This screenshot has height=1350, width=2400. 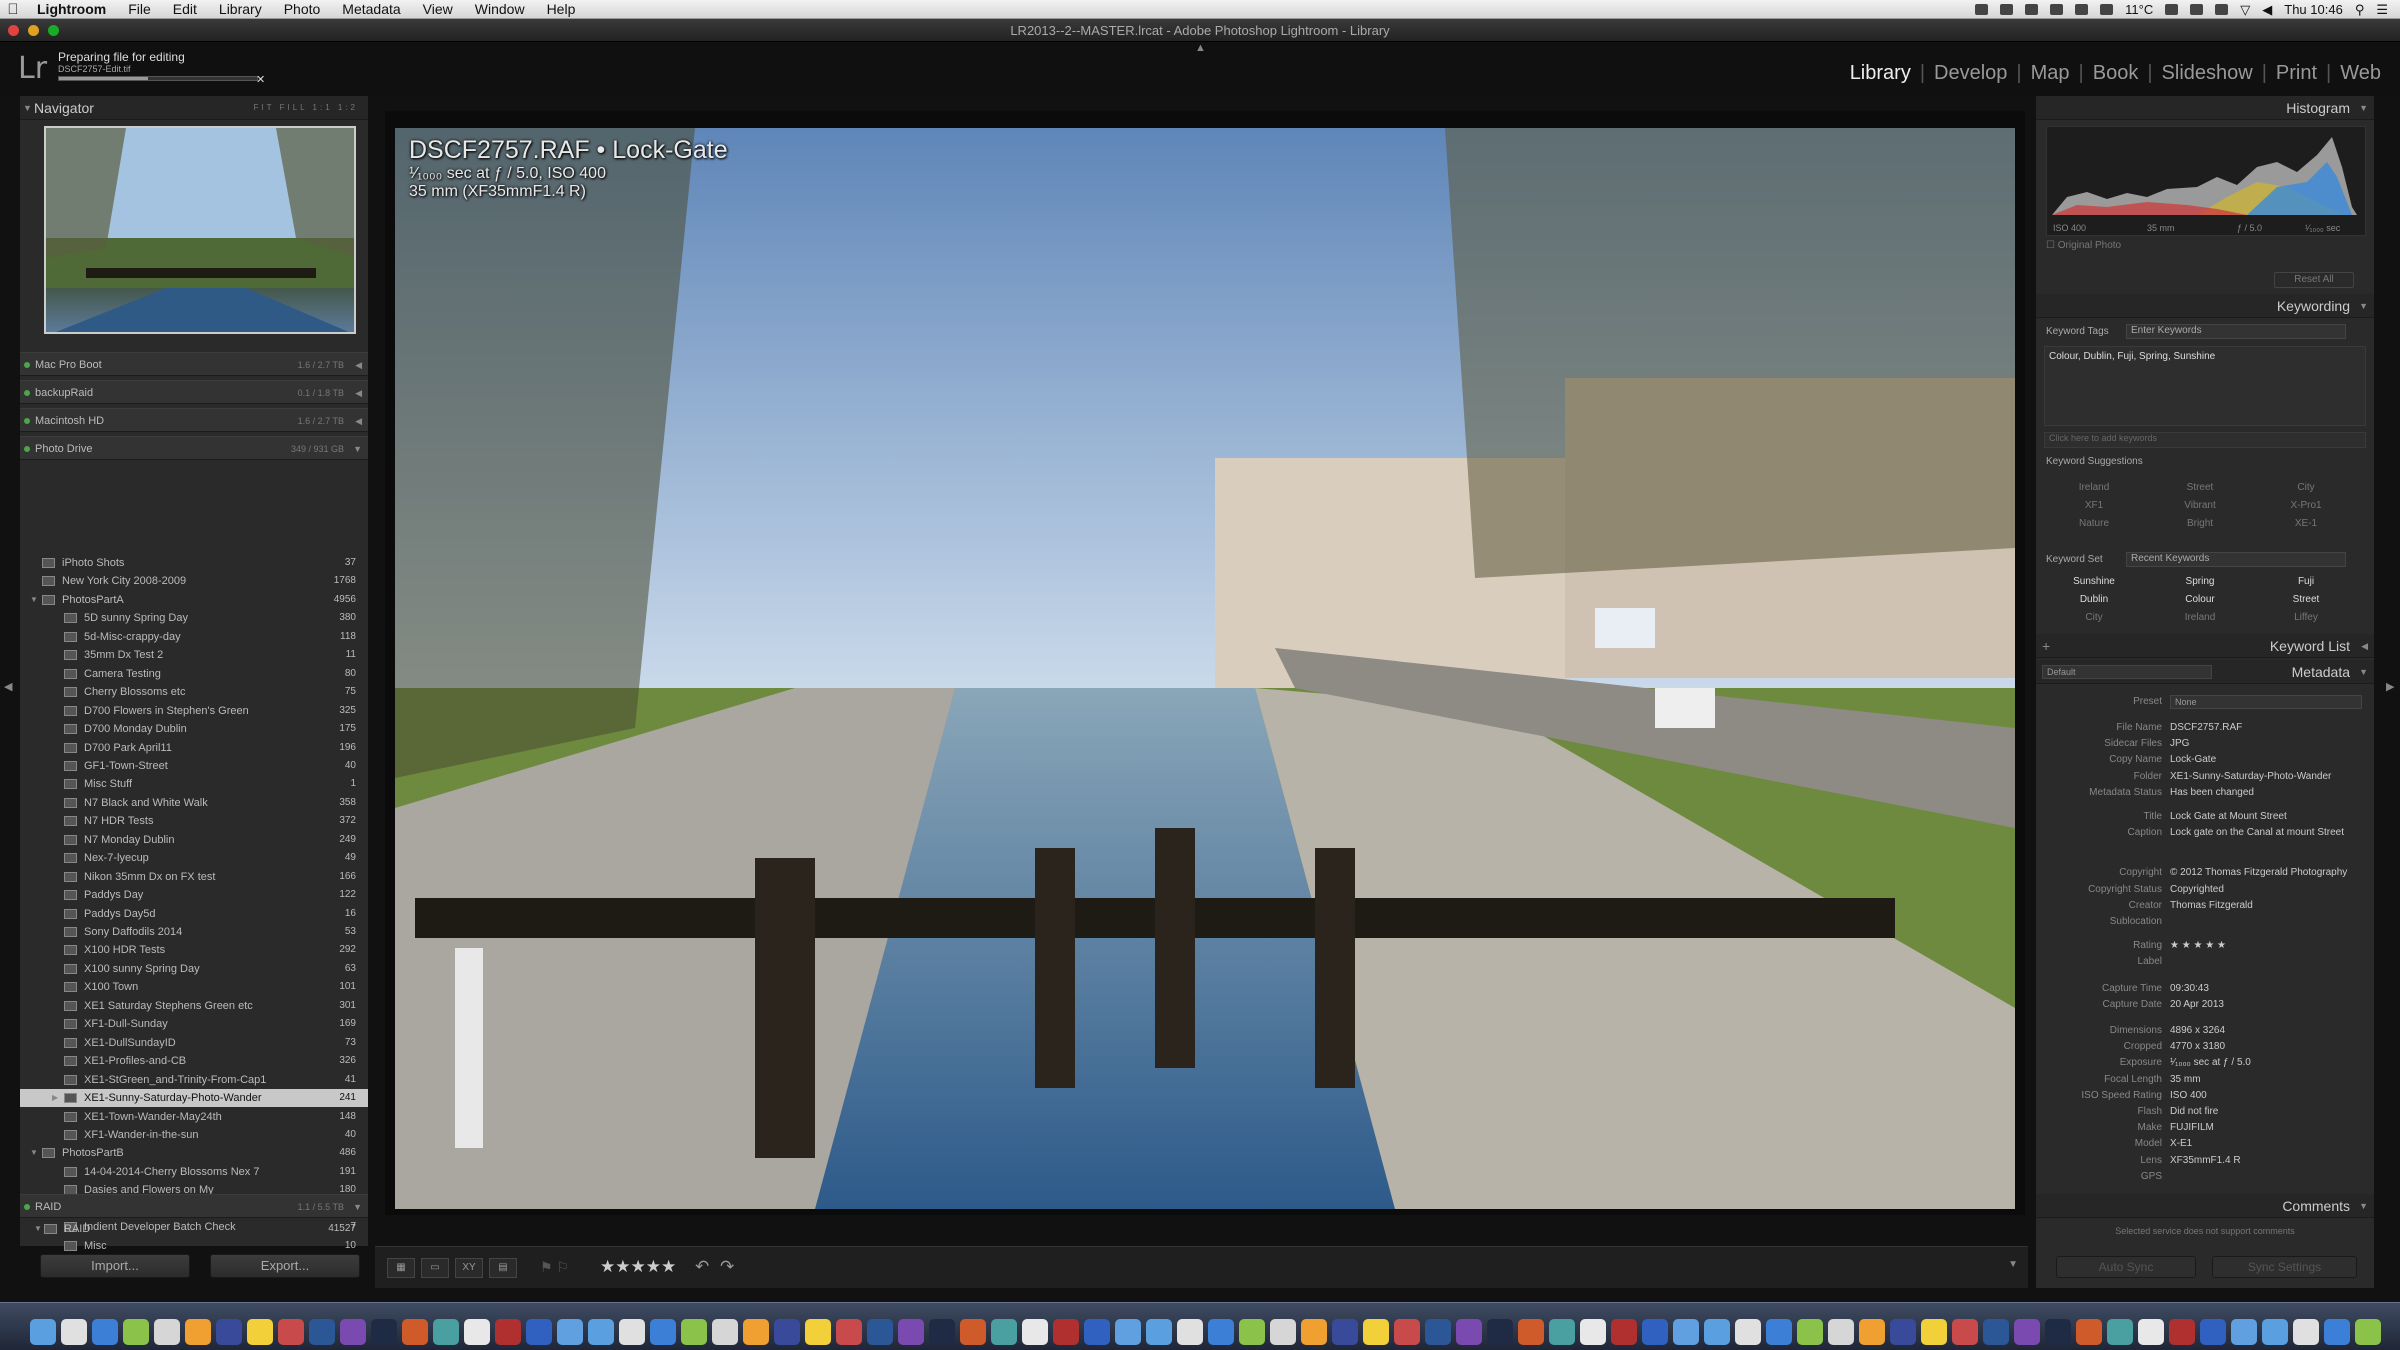 I want to click on compare-view-icon: XY, so click(x=469, y=1268).